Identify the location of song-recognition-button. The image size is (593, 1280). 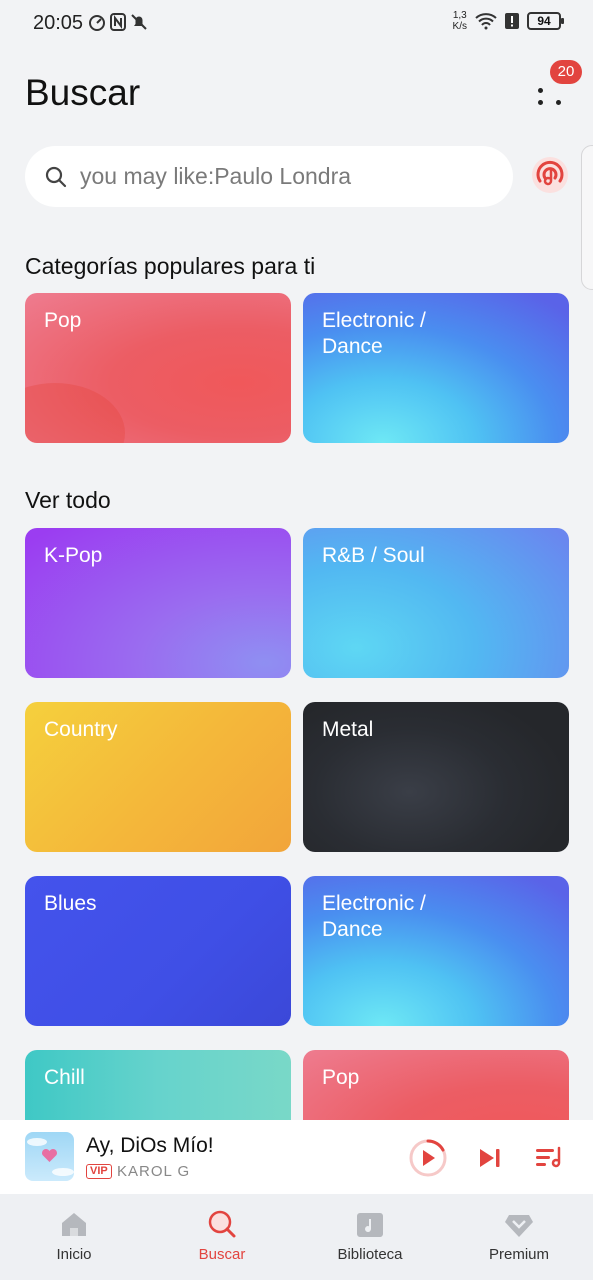
(550, 175).